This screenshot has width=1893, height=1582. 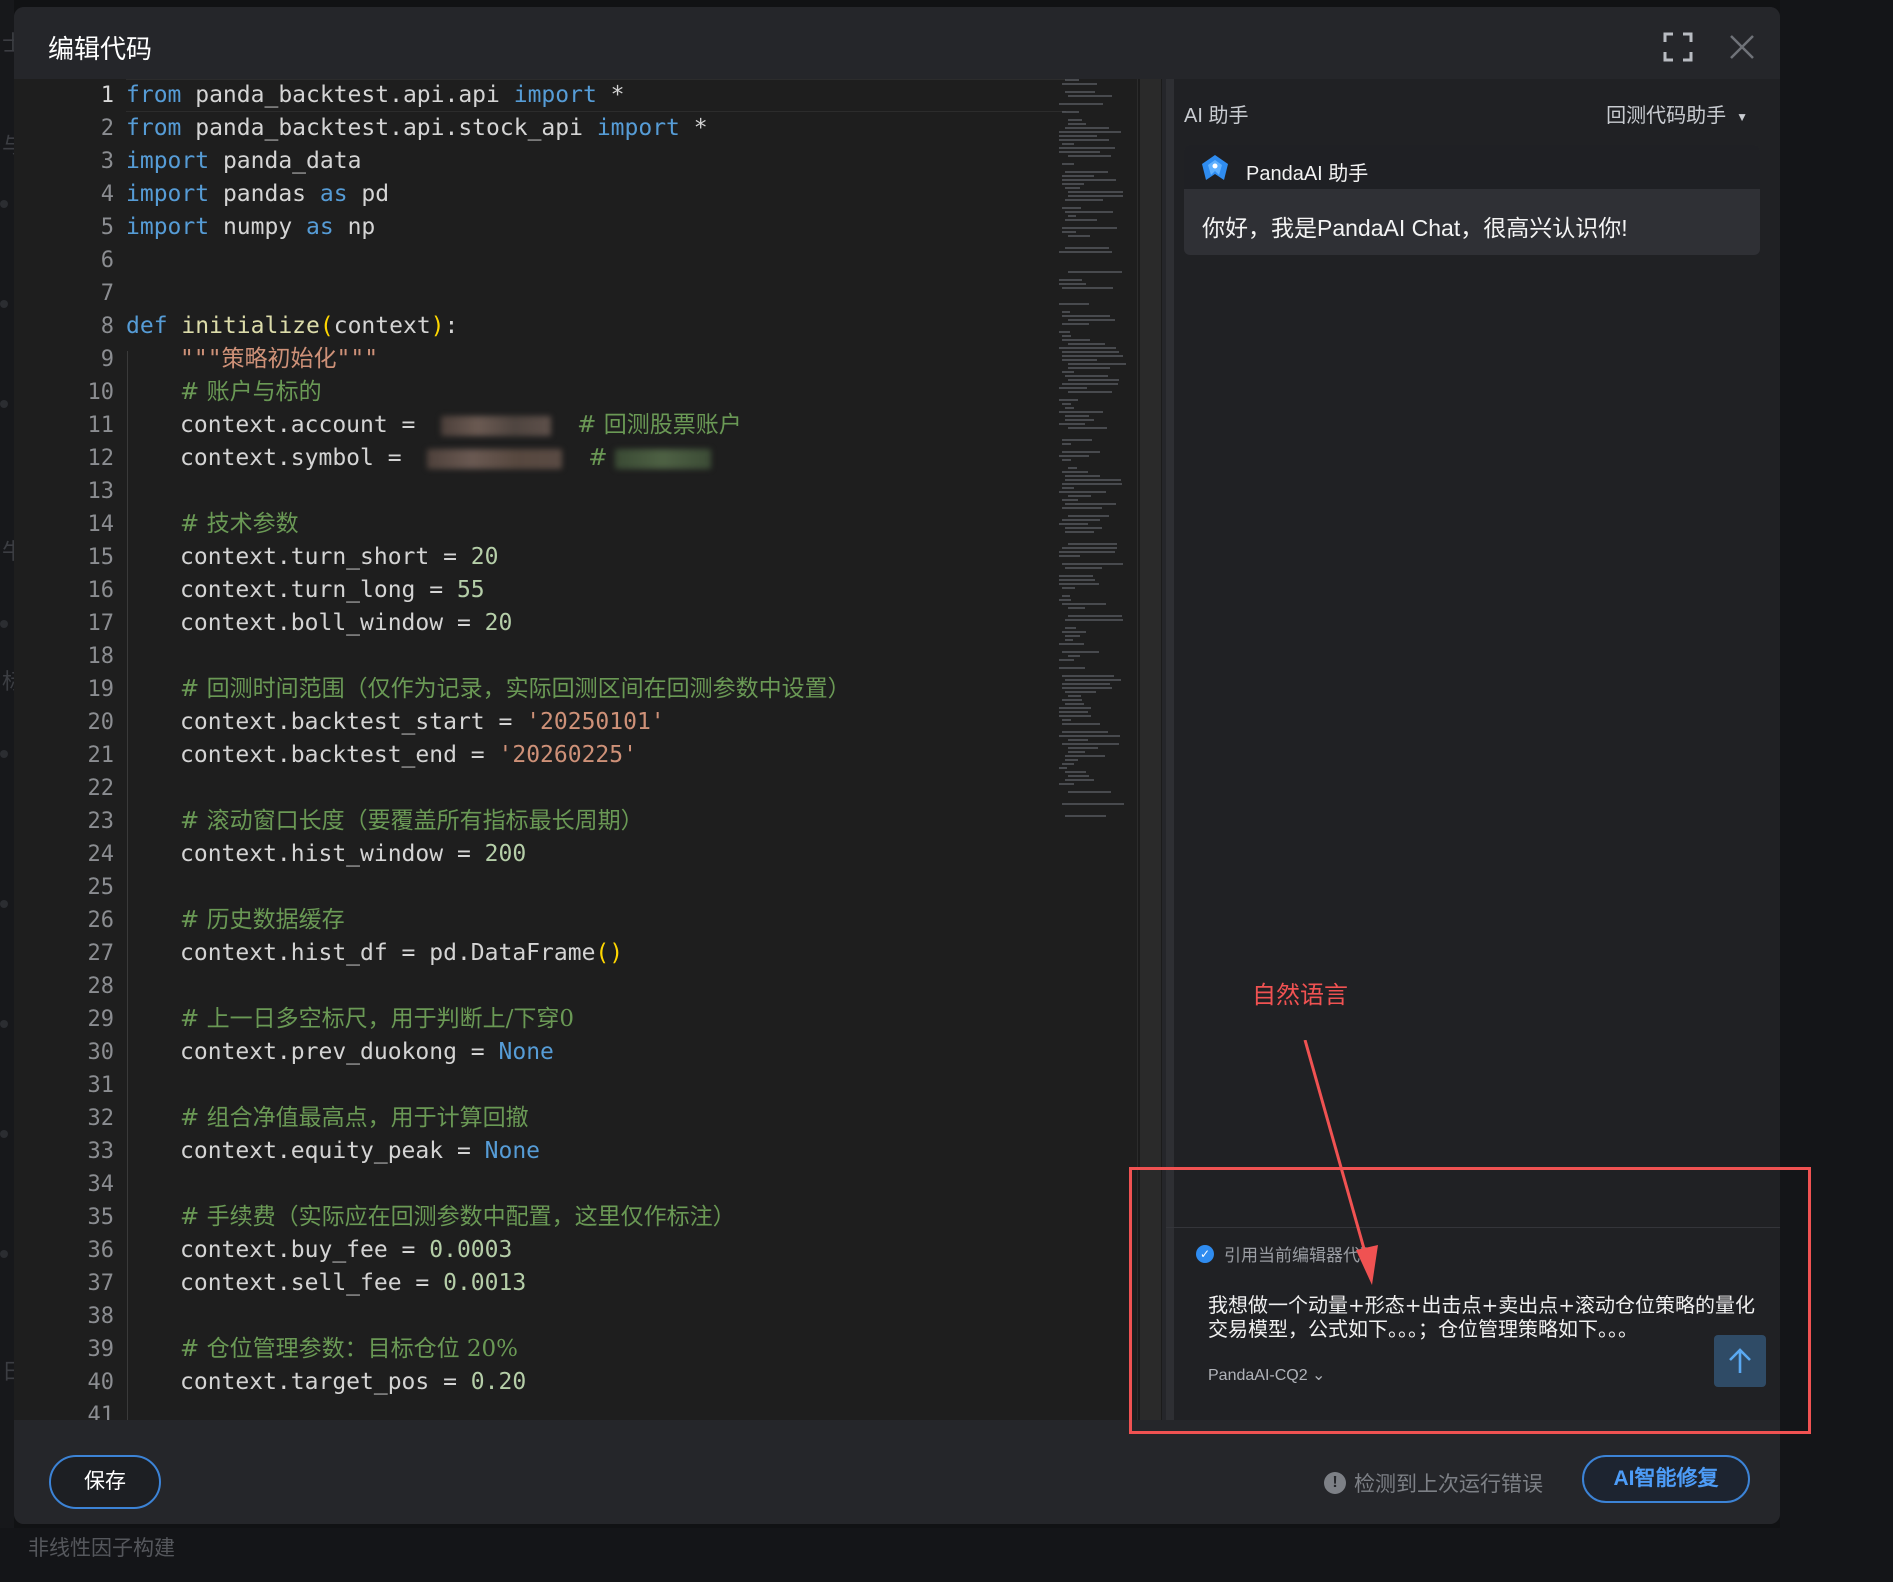 What do you see at coordinates (279, 359) in the screenshot?
I see `code-line: """策略初始化"""` at bounding box center [279, 359].